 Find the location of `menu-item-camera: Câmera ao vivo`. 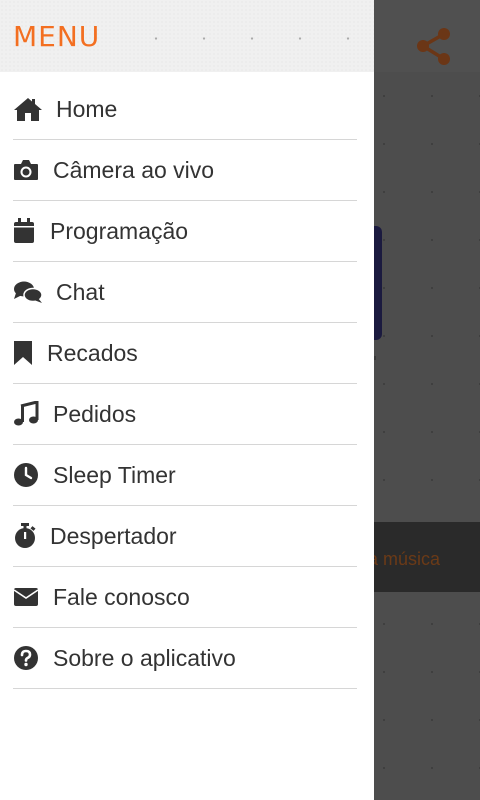

menu-item-camera: Câmera ao vivo is located at coordinates (185, 170).